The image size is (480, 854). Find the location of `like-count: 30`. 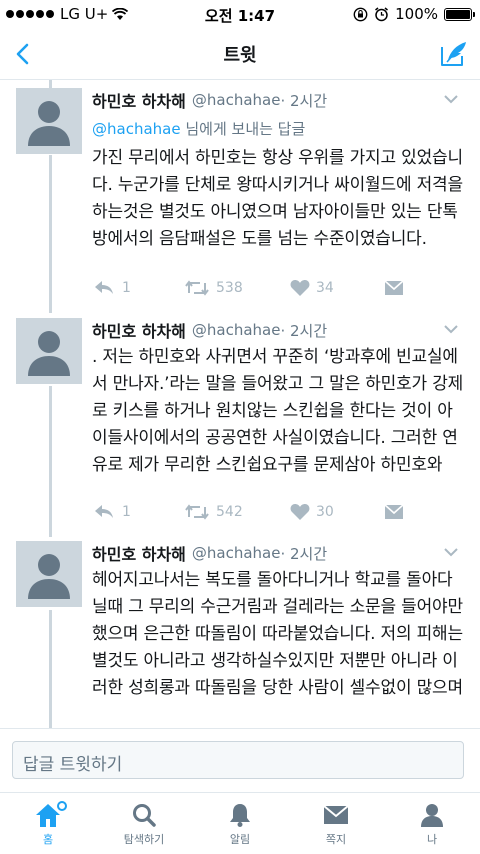

like-count: 30 is located at coordinates (325, 512).